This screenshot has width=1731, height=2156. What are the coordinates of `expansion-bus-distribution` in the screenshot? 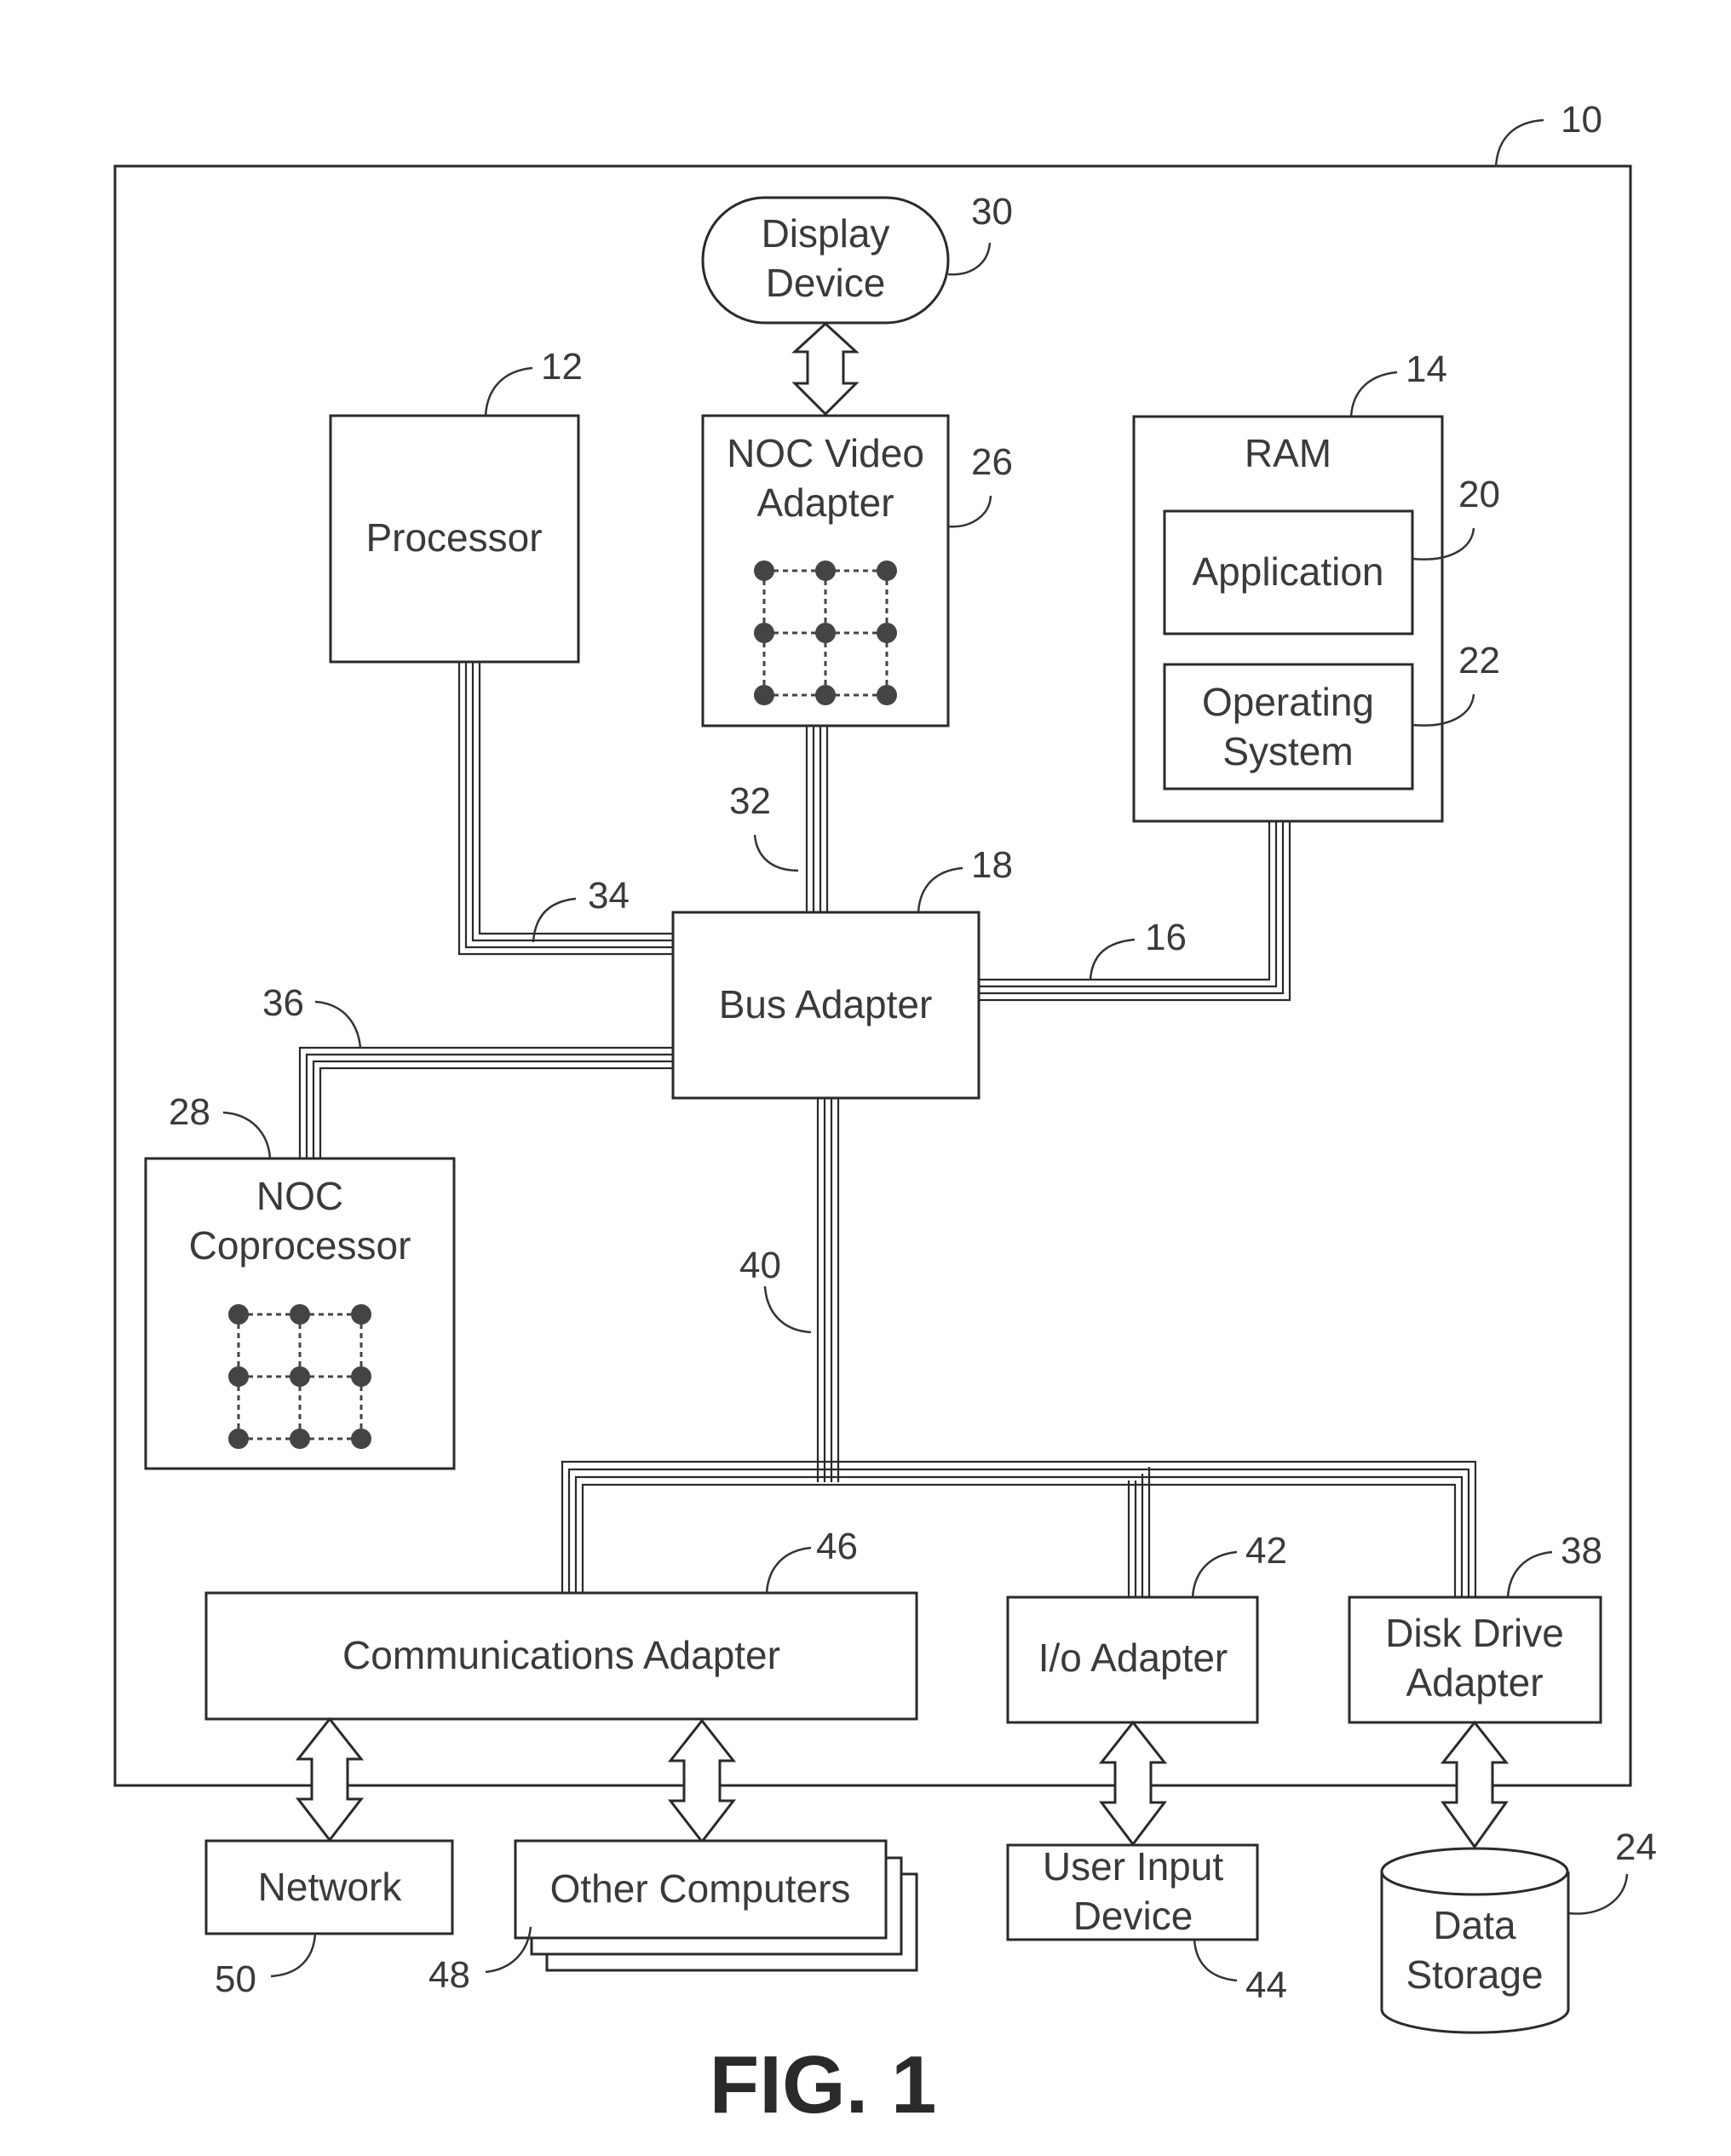 It's located at (1019, 1528).